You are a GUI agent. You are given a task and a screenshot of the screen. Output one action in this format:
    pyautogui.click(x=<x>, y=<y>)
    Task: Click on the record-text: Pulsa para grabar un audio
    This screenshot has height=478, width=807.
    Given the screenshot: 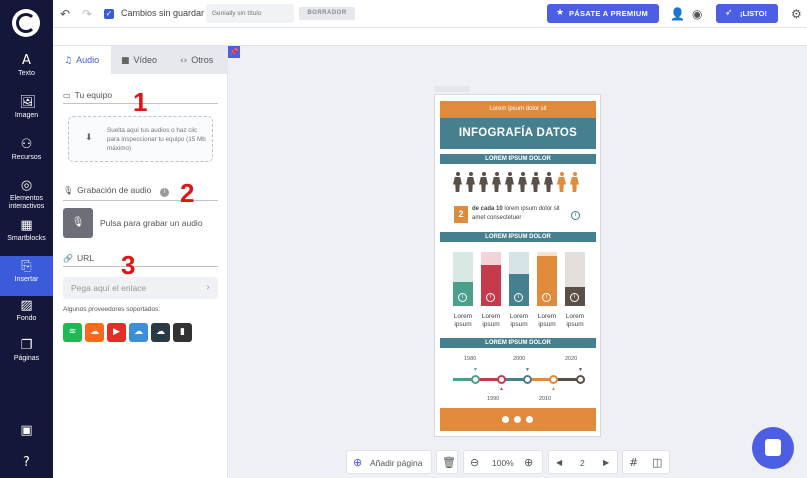 What is the action you would take?
    pyautogui.click(x=151, y=223)
    